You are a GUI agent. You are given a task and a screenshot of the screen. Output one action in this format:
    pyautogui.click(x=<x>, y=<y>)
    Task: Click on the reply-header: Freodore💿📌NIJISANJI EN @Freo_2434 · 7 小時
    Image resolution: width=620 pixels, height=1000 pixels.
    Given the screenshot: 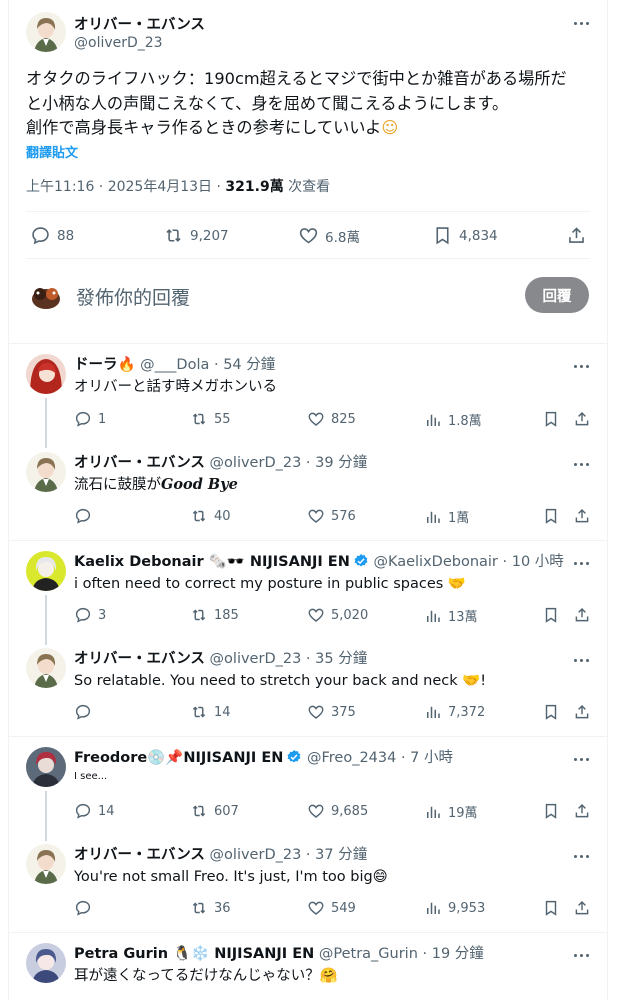 What is the action you would take?
    pyautogui.click(x=264, y=758)
    